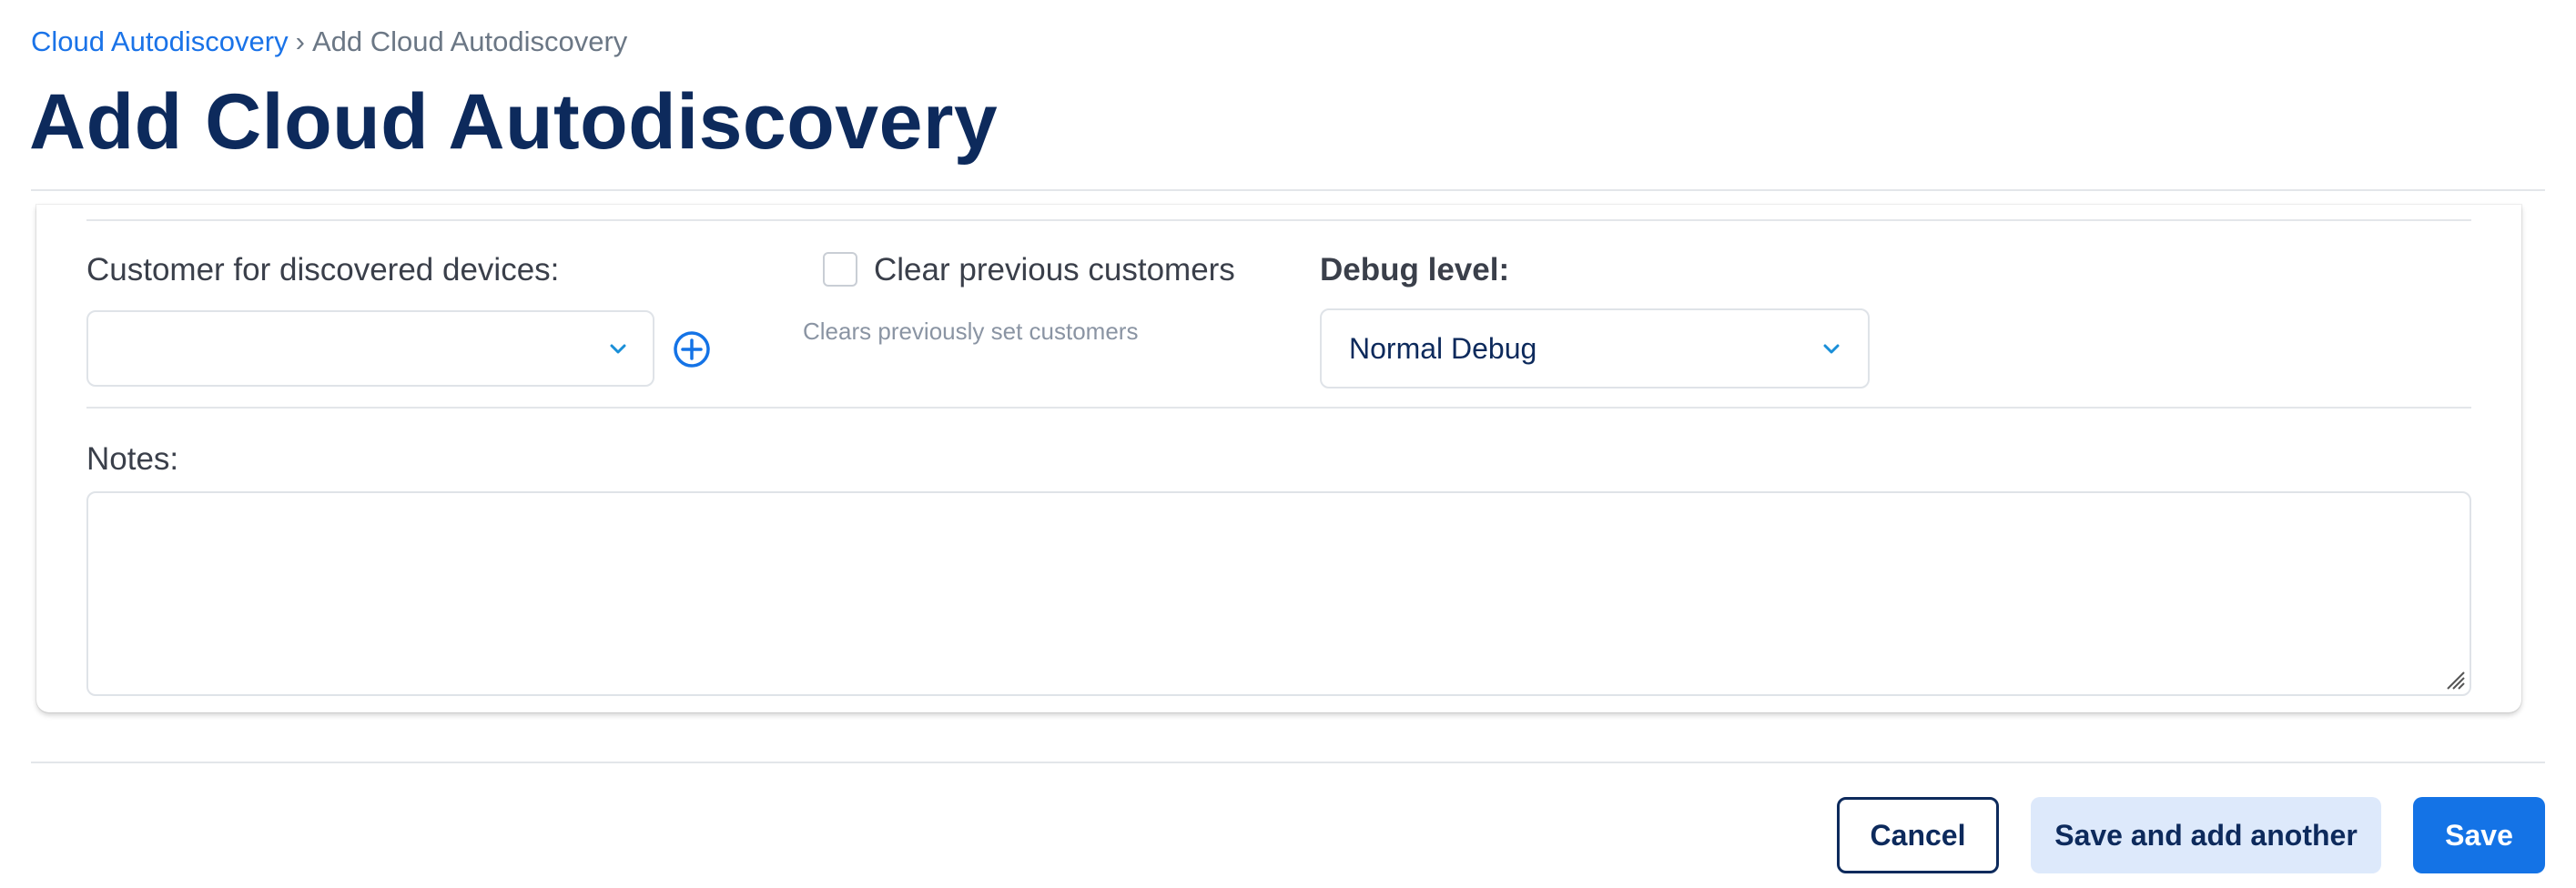  What do you see at coordinates (840, 270) in the screenshot?
I see `clear-customers-checkbox` at bounding box center [840, 270].